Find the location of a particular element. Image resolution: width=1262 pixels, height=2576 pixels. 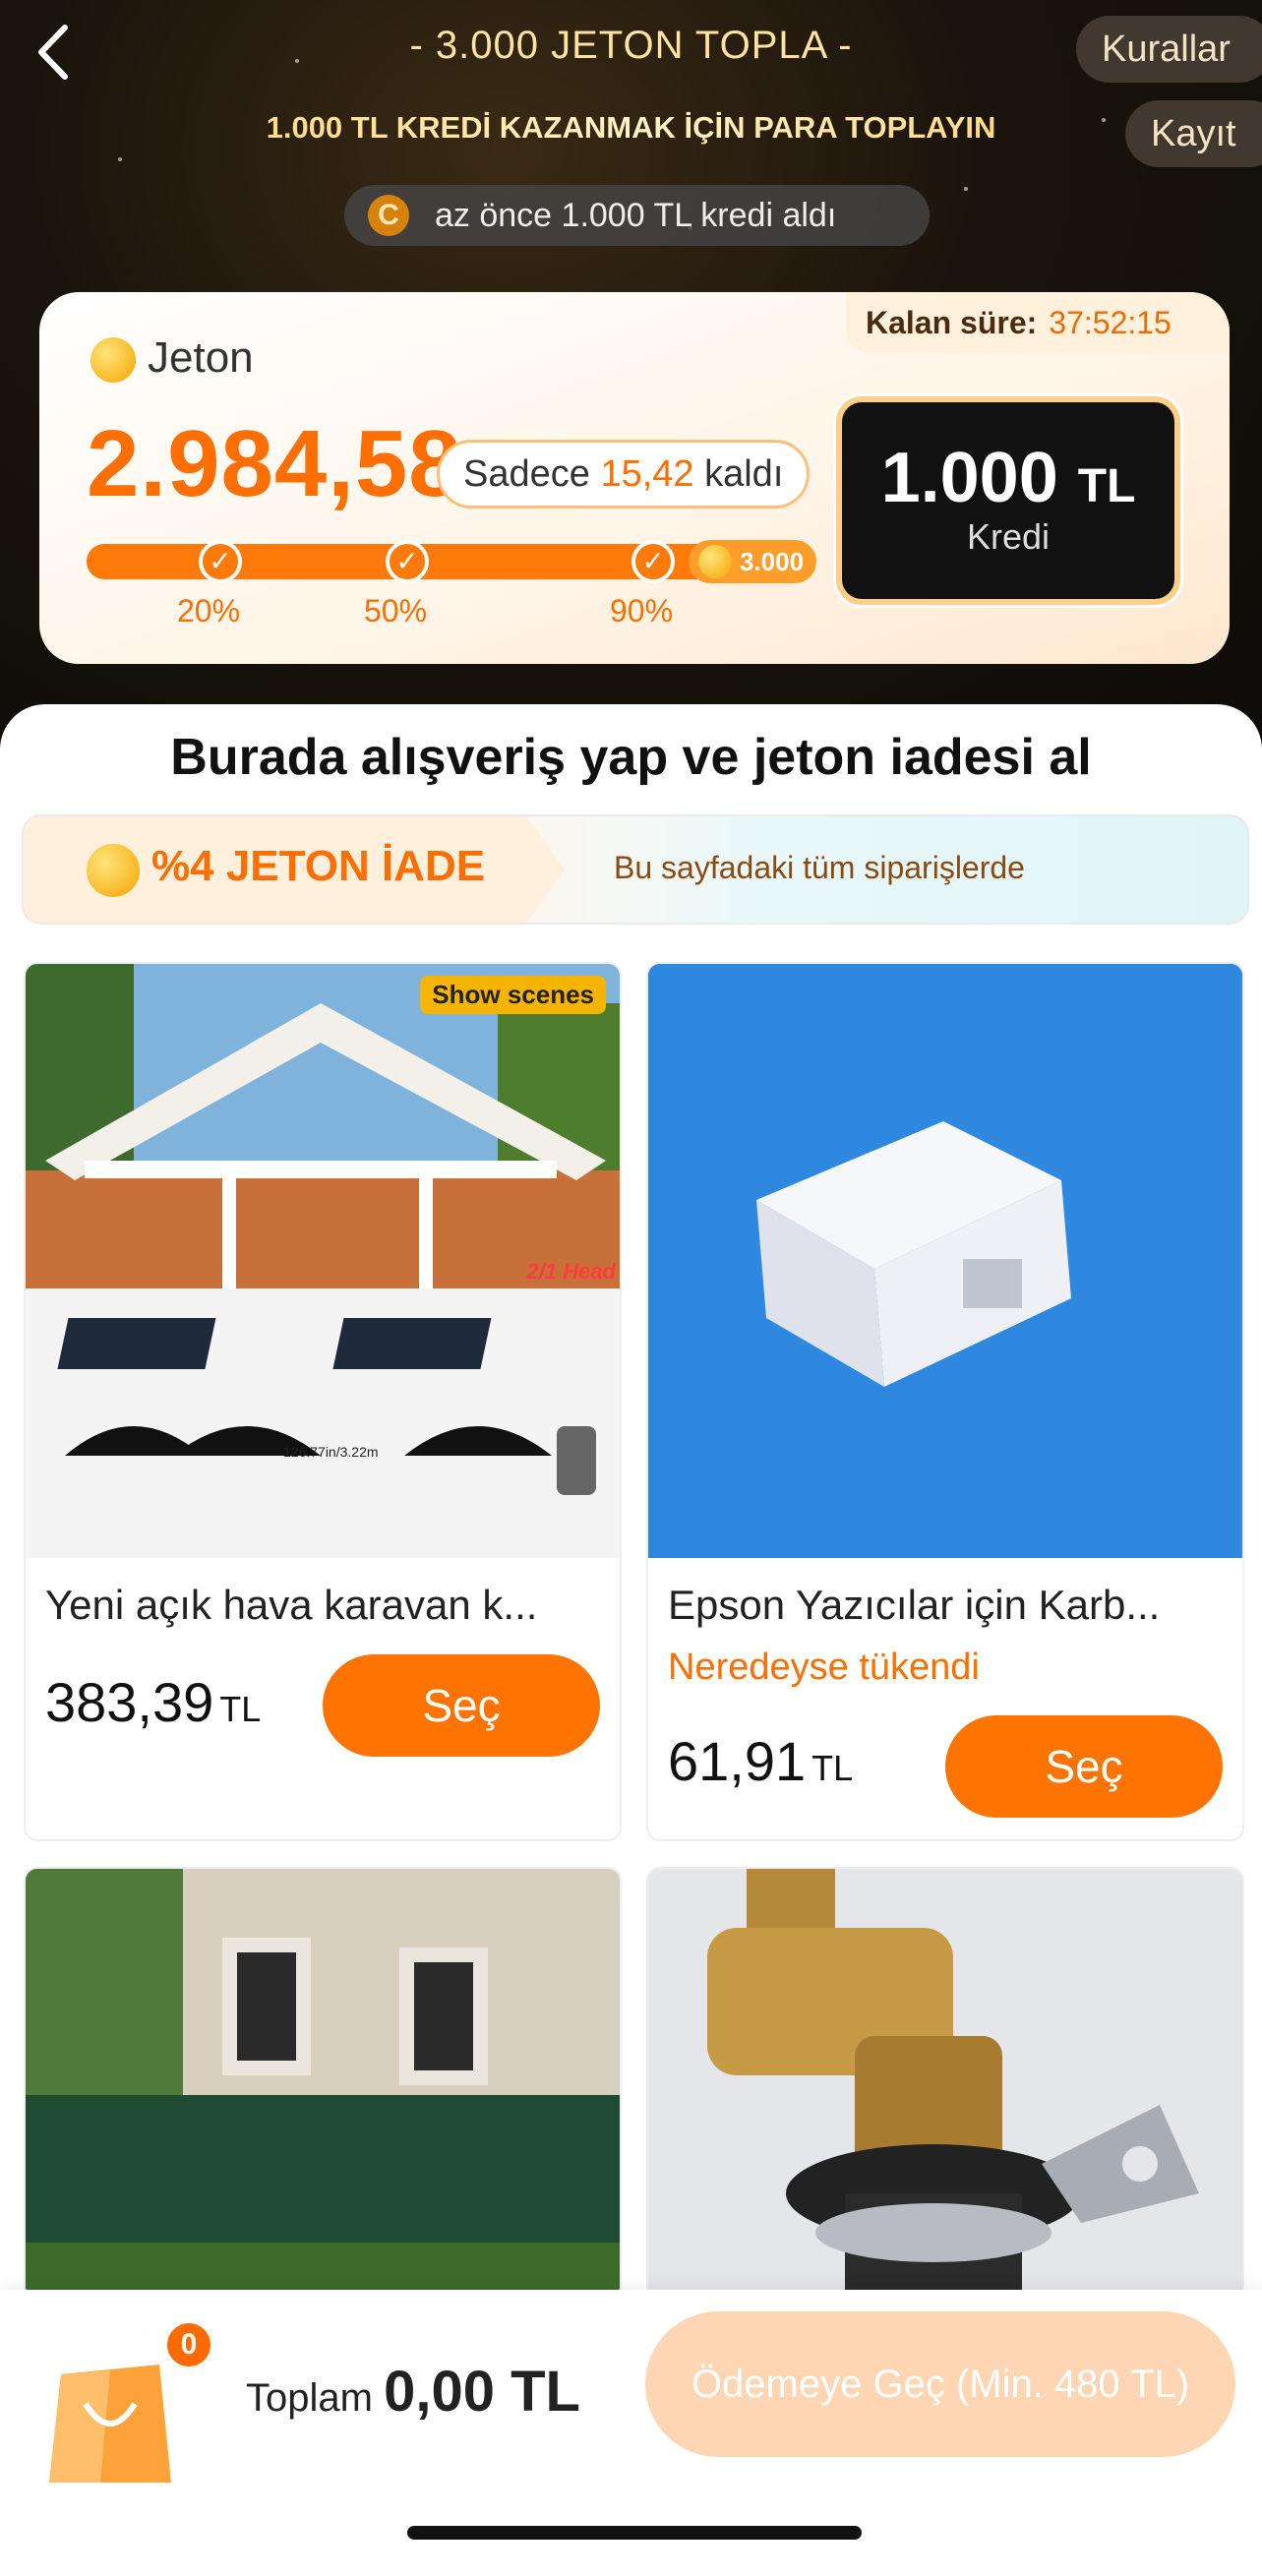

remaining-bubble: Sadece 15,42 kaldı is located at coordinates (624, 474).